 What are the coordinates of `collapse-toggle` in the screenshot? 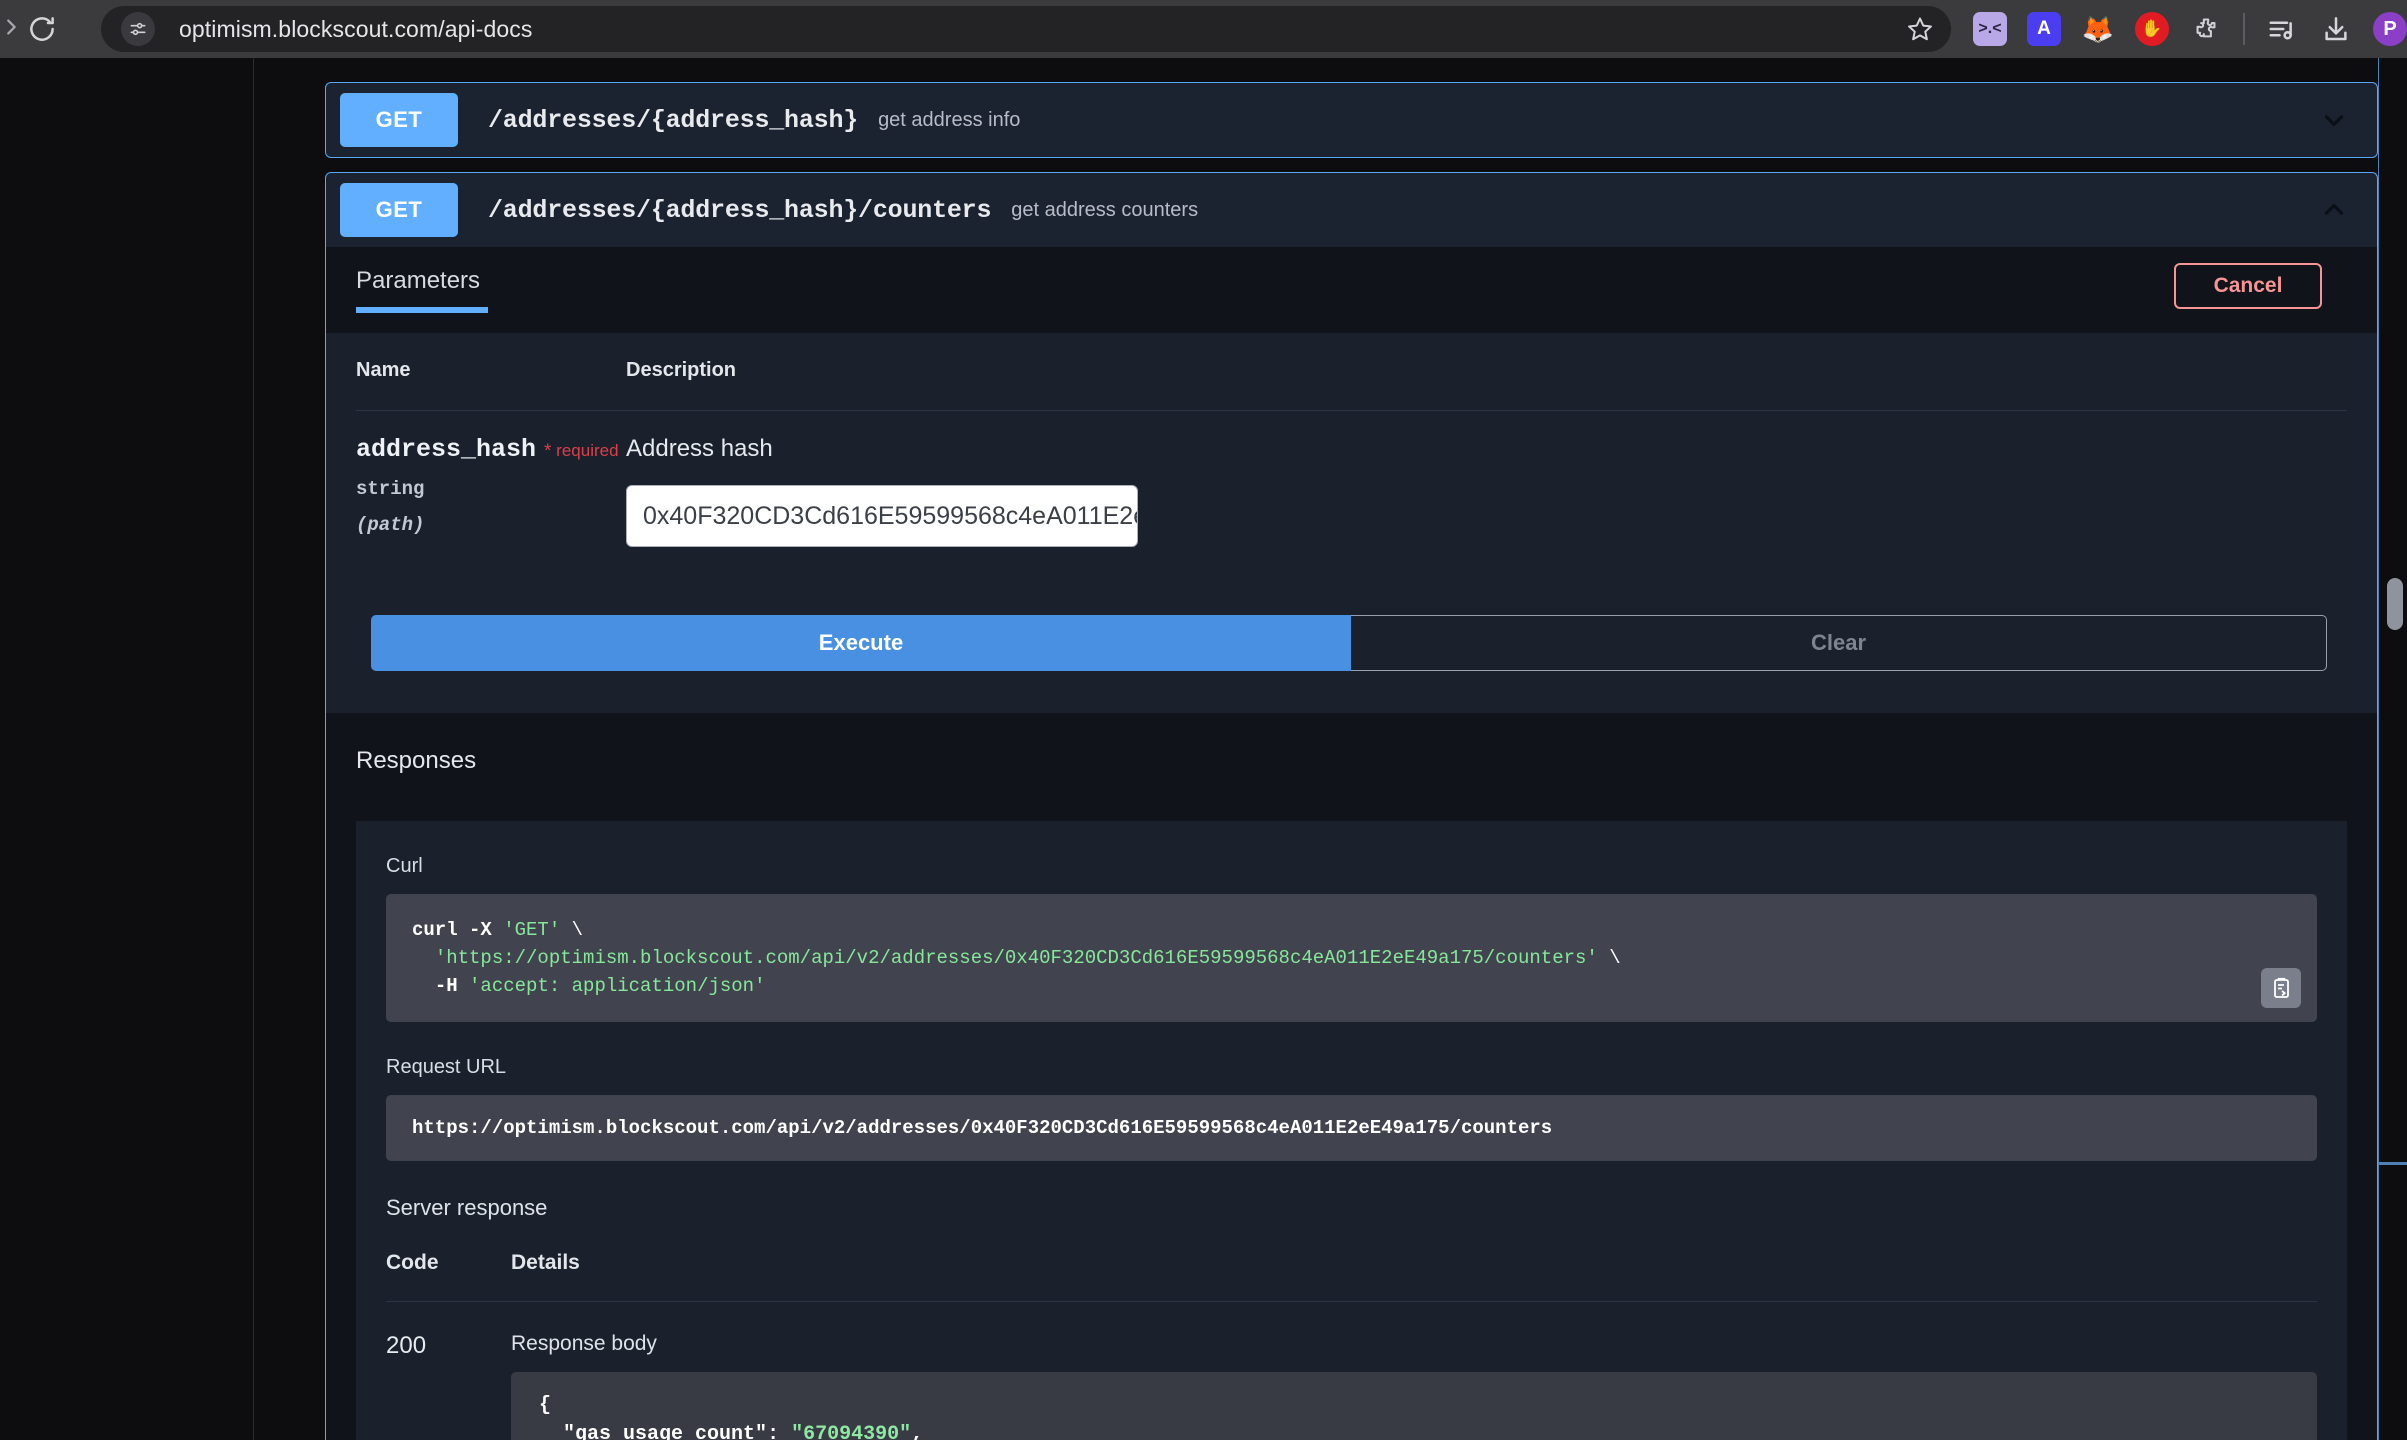 It's located at (2334, 210).